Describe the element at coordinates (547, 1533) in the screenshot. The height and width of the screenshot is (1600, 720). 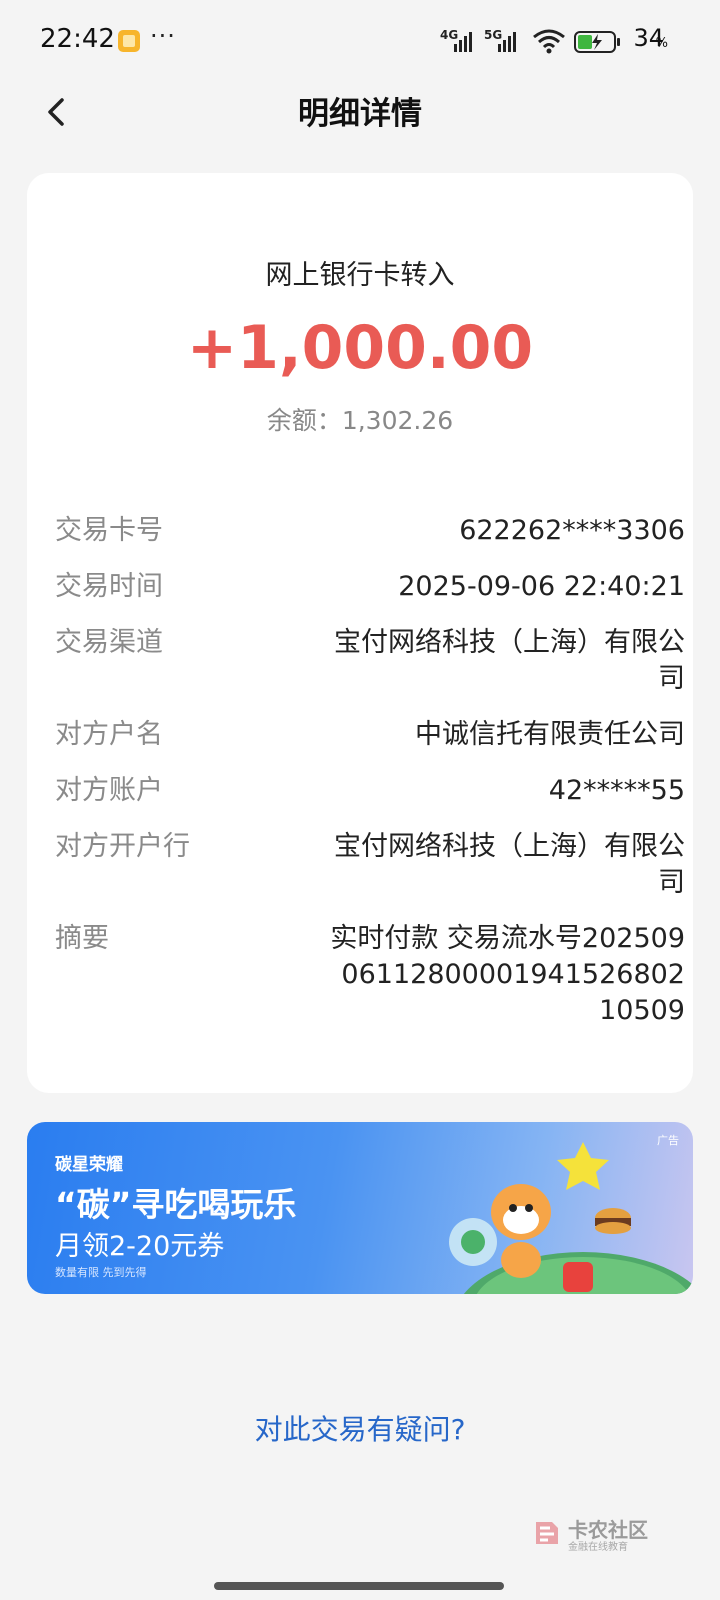
I see `watermark-logo-icon` at that location.